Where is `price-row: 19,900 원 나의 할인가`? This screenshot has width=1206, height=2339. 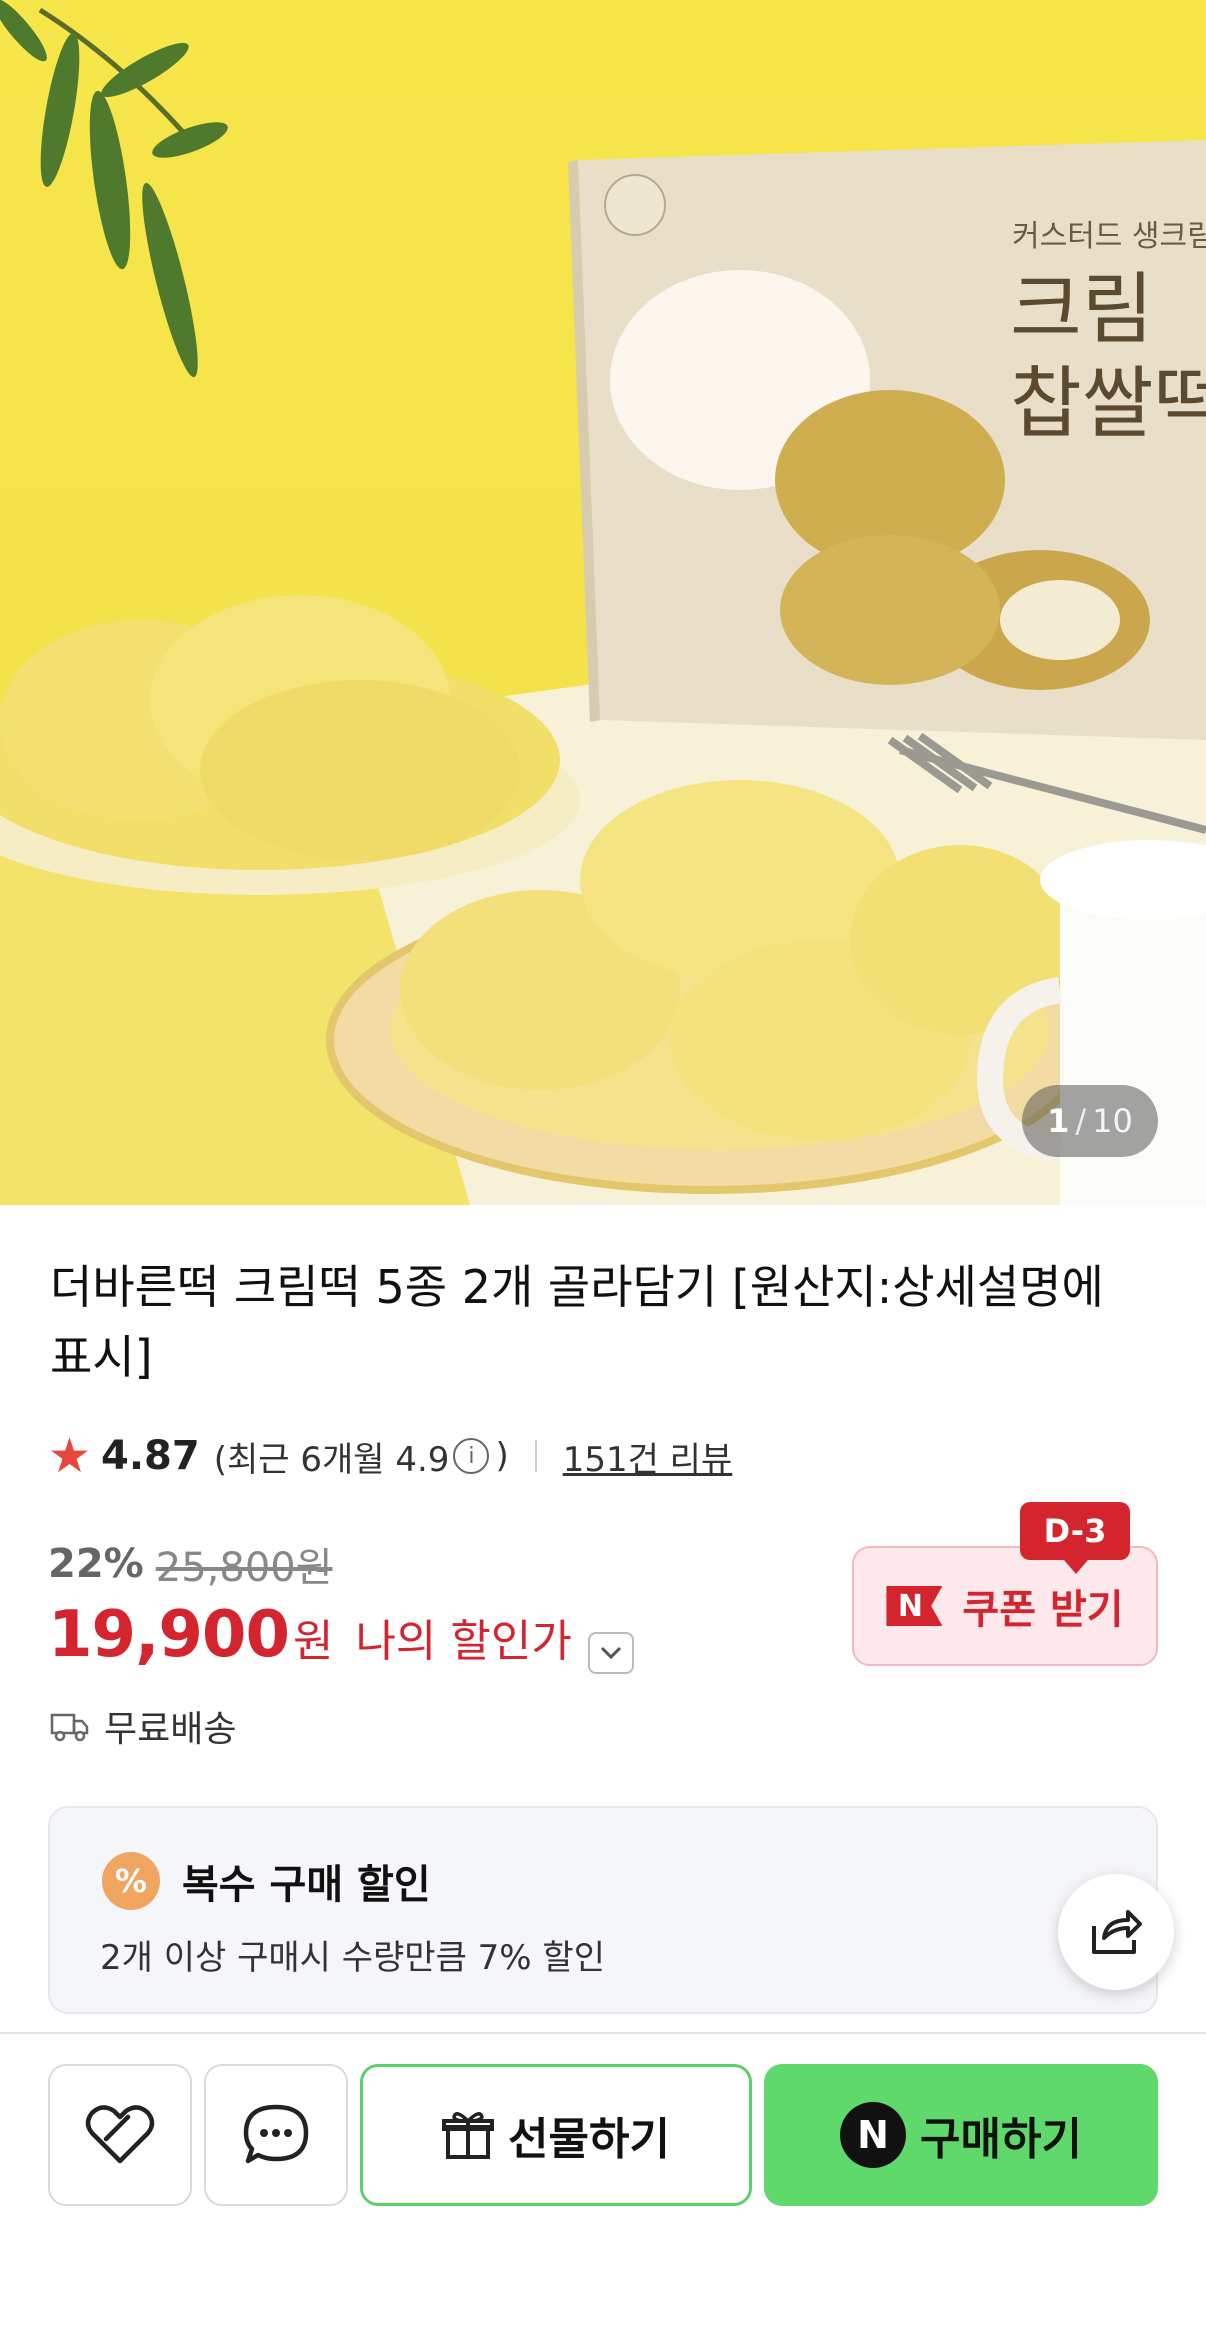 price-row: 19,900 원 나의 할인가 is located at coordinates (341, 1636).